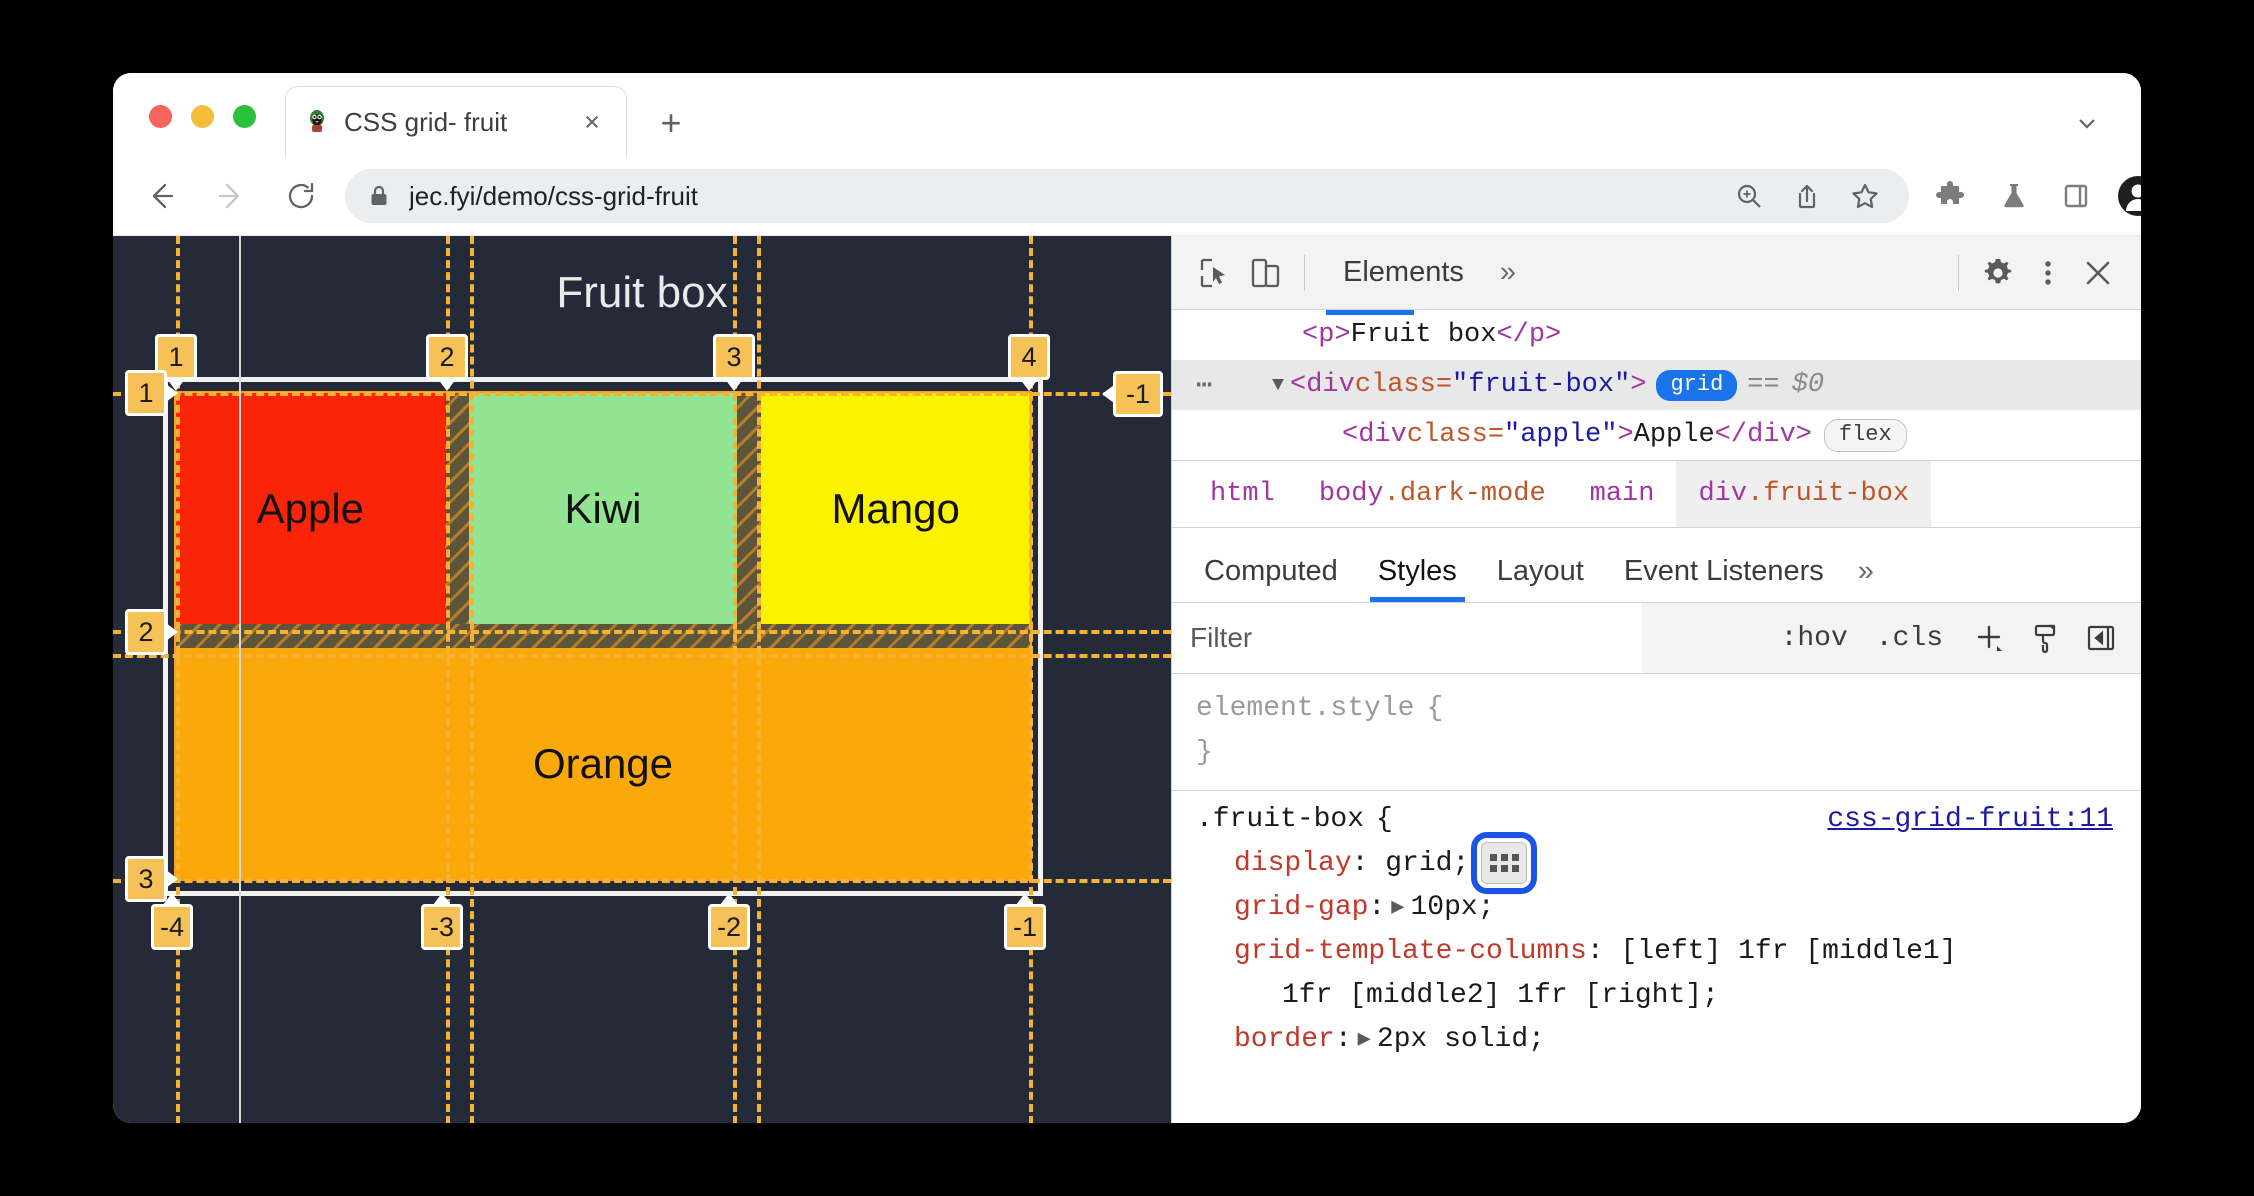 Image resolution: width=2254 pixels, height=1196 pixels. What do you see at coordinates (1656, 995) in the screenshot?
I see `declaration-value-continuation: 1fr [middle2] 1fr [right];` at bounding box center [1656, 995].